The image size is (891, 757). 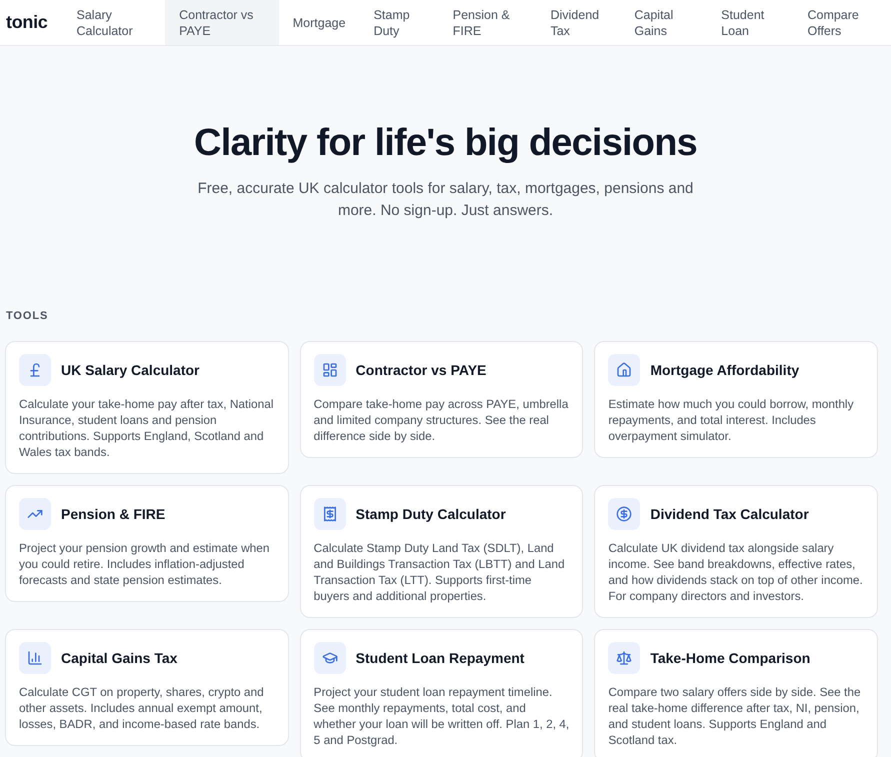 I want to click on card-title: UK Salary Calculator, so click(x=130, y=370).